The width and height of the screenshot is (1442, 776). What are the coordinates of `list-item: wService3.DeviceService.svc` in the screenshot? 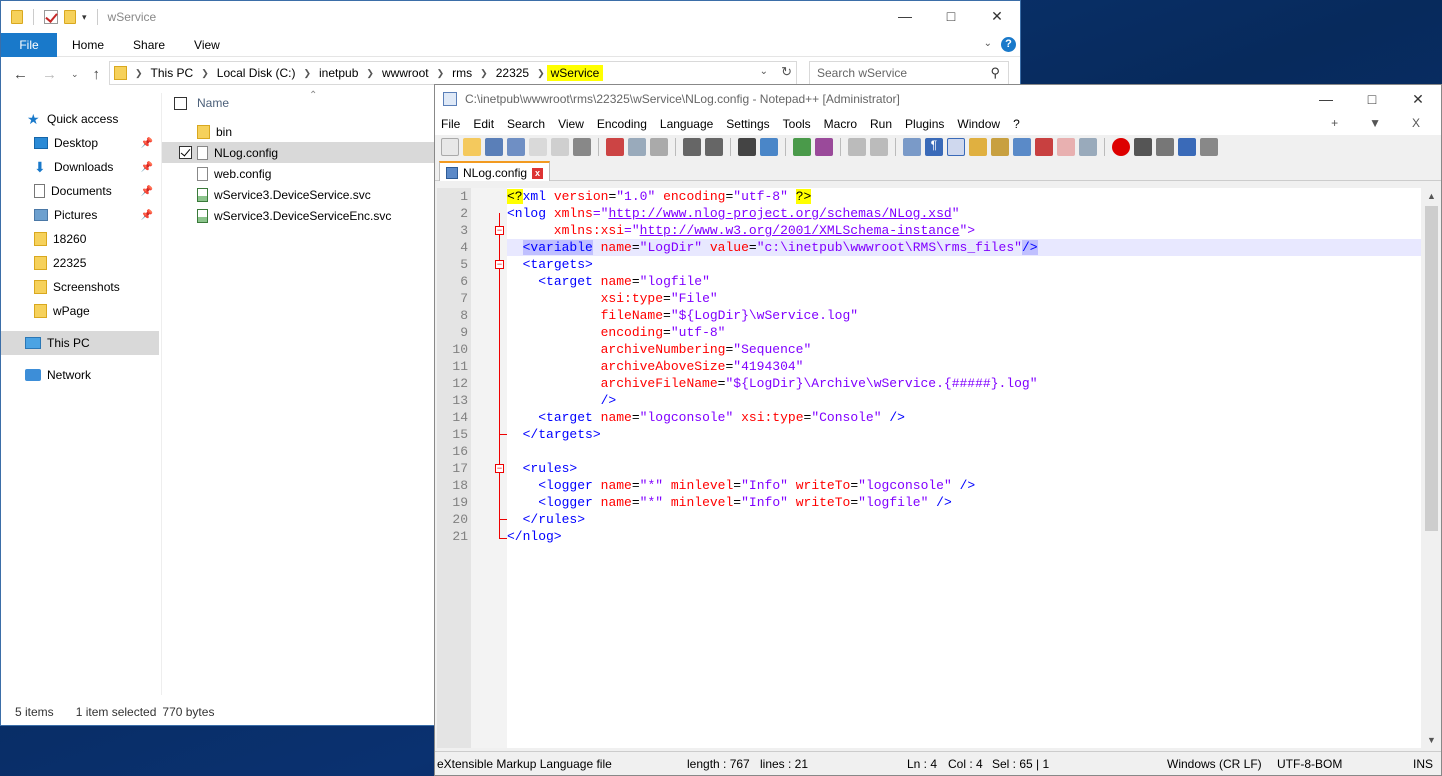 It's located at (298, 194).